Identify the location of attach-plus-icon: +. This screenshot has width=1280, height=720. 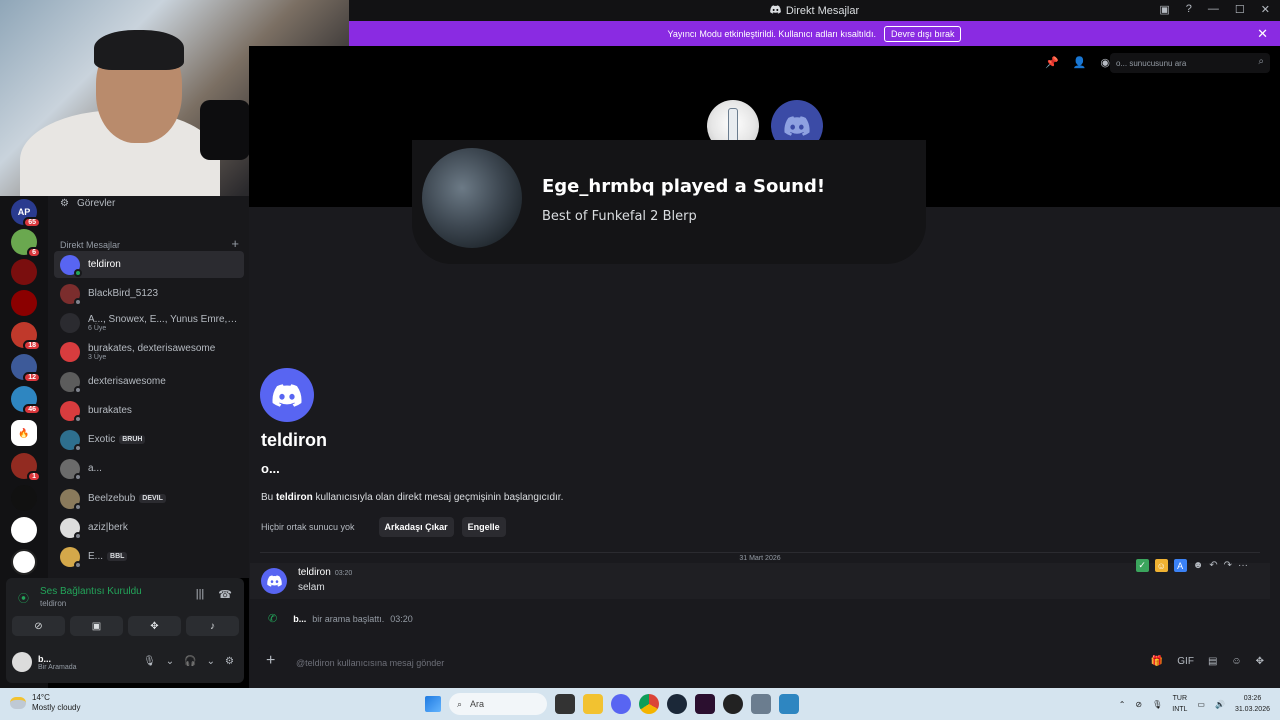
(270, 661).